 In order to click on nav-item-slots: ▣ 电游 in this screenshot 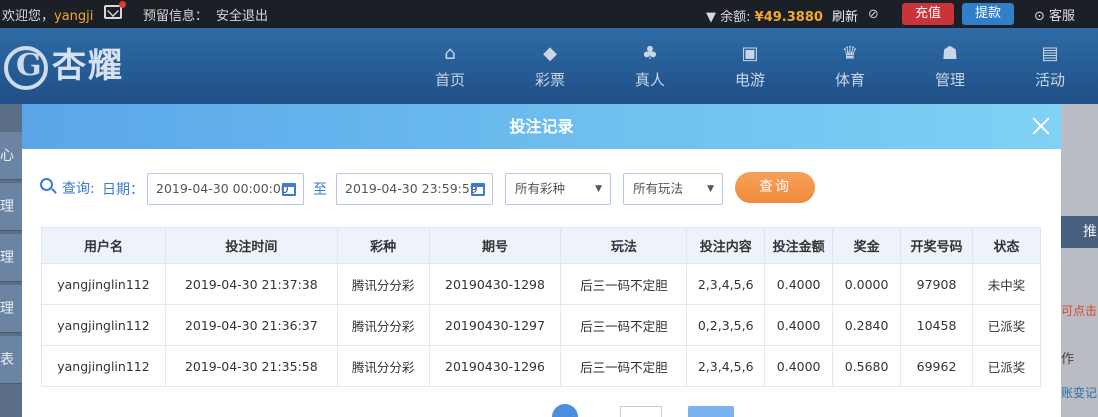, I will do `click(750, 66)`.